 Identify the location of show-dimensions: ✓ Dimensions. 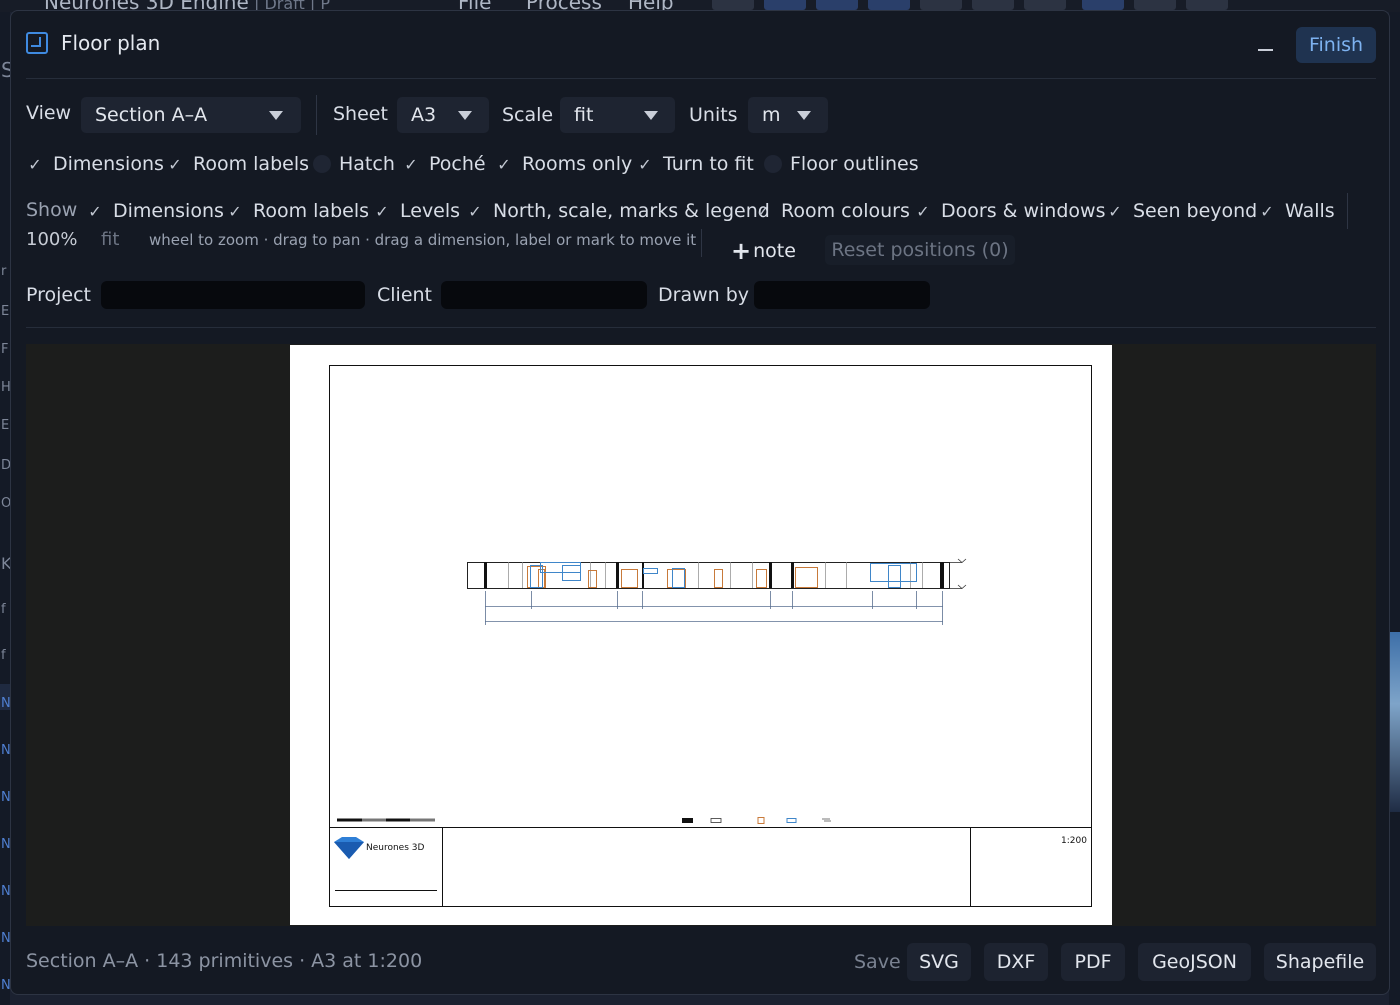
(155, 211).